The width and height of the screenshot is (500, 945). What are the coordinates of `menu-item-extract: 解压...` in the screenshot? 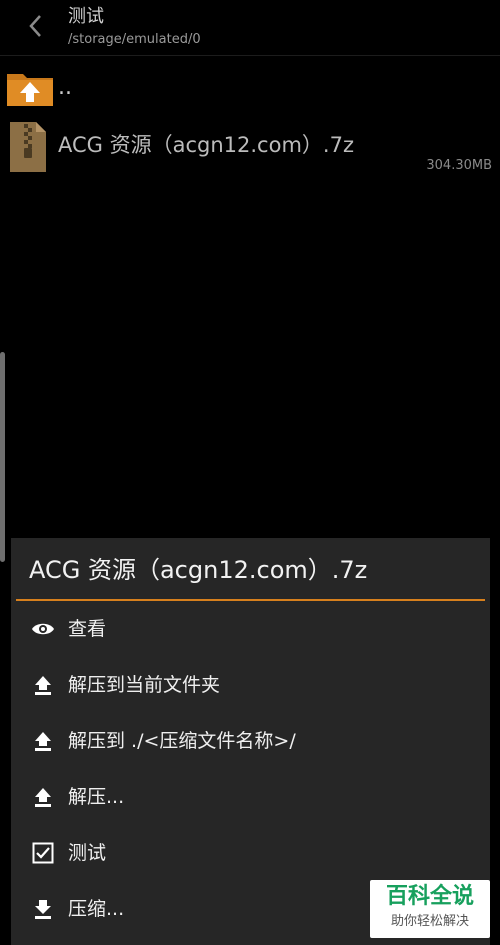 It's located at (250, 797).